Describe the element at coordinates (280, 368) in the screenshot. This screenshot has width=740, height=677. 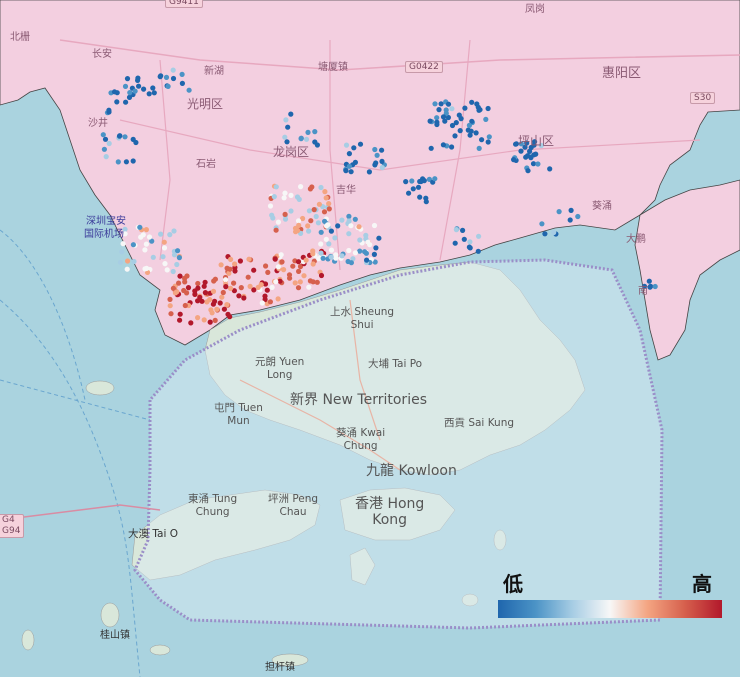
I see `label-yuen-long: 元朗 Yuen Long` at that location.